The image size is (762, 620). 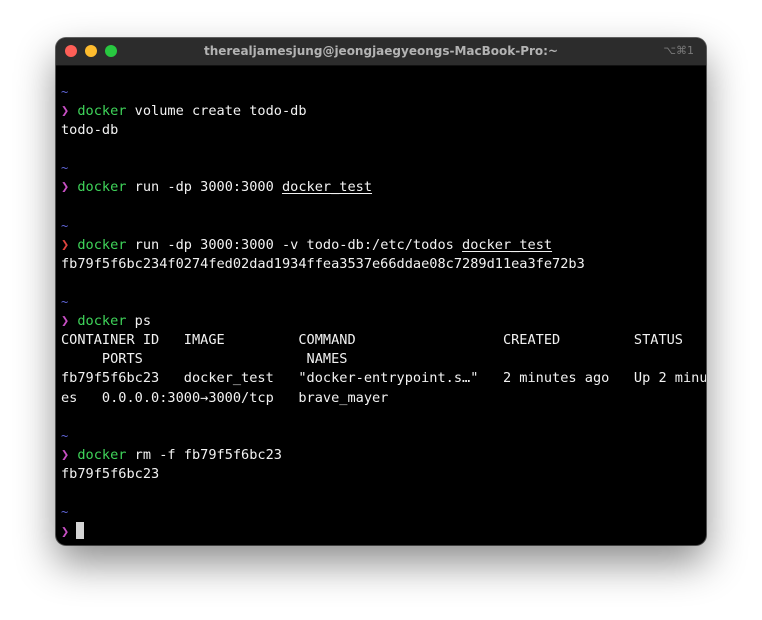 I want to click on command-line: ❯ docker rm -f fb79f5f6bc23, so click(x=381, y=455).